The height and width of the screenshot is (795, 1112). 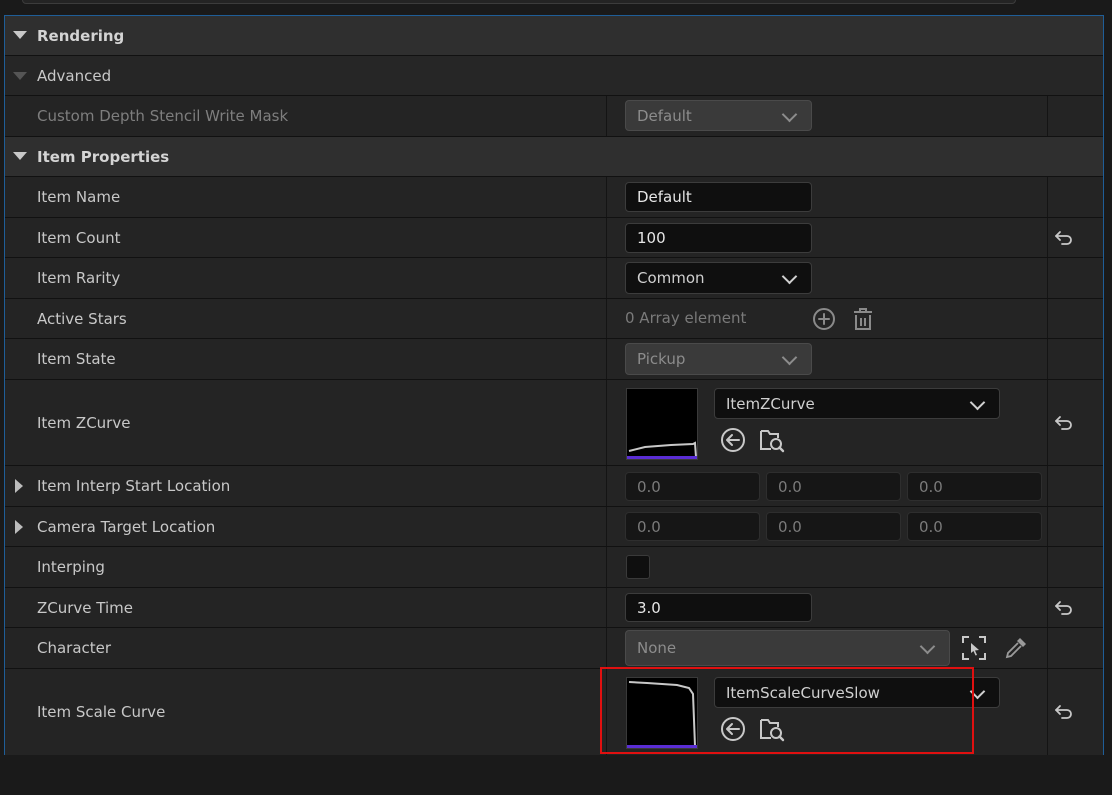 I want to click on property-row-item-state: Item State Pickup, so click(x=554, y=359).